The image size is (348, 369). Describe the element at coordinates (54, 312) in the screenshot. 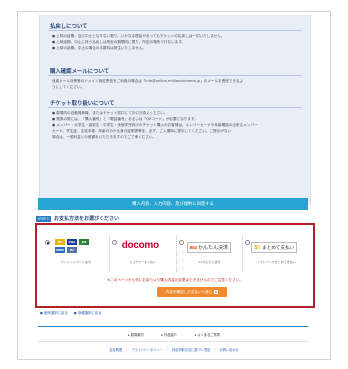

I see `back-to-seat-link: ● 座席選択に戻る` at that location.